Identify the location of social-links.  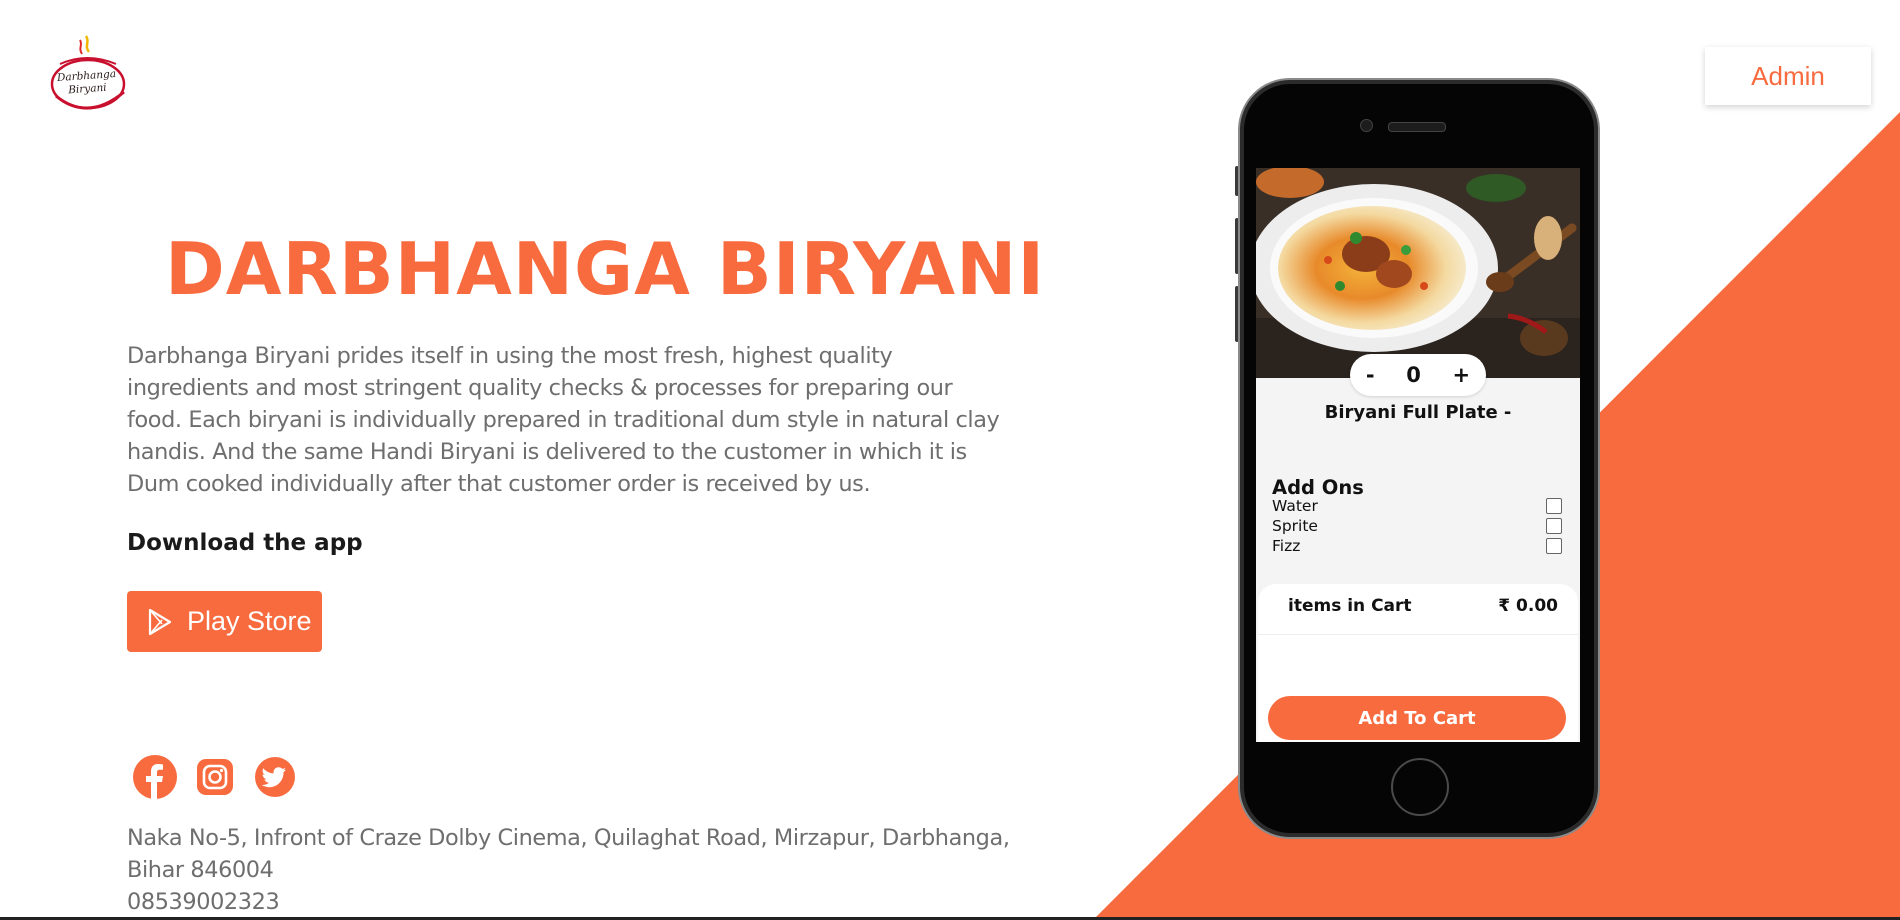
(215, 779).